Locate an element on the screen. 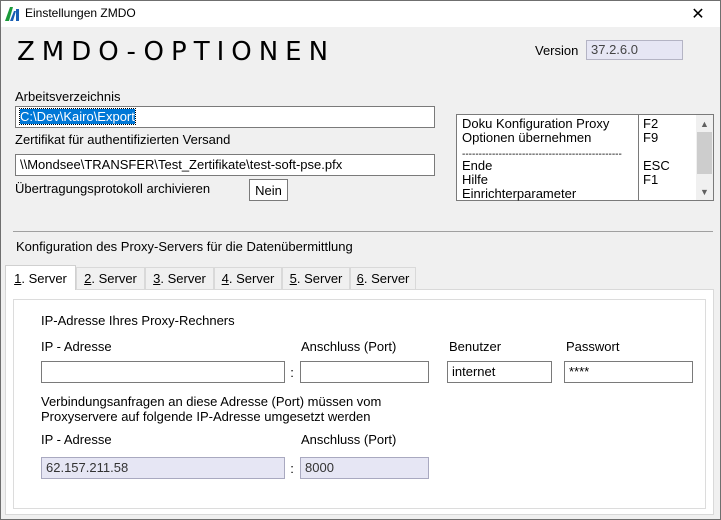  tab-server-5: 5. Server is located at coordinates (316, 278).